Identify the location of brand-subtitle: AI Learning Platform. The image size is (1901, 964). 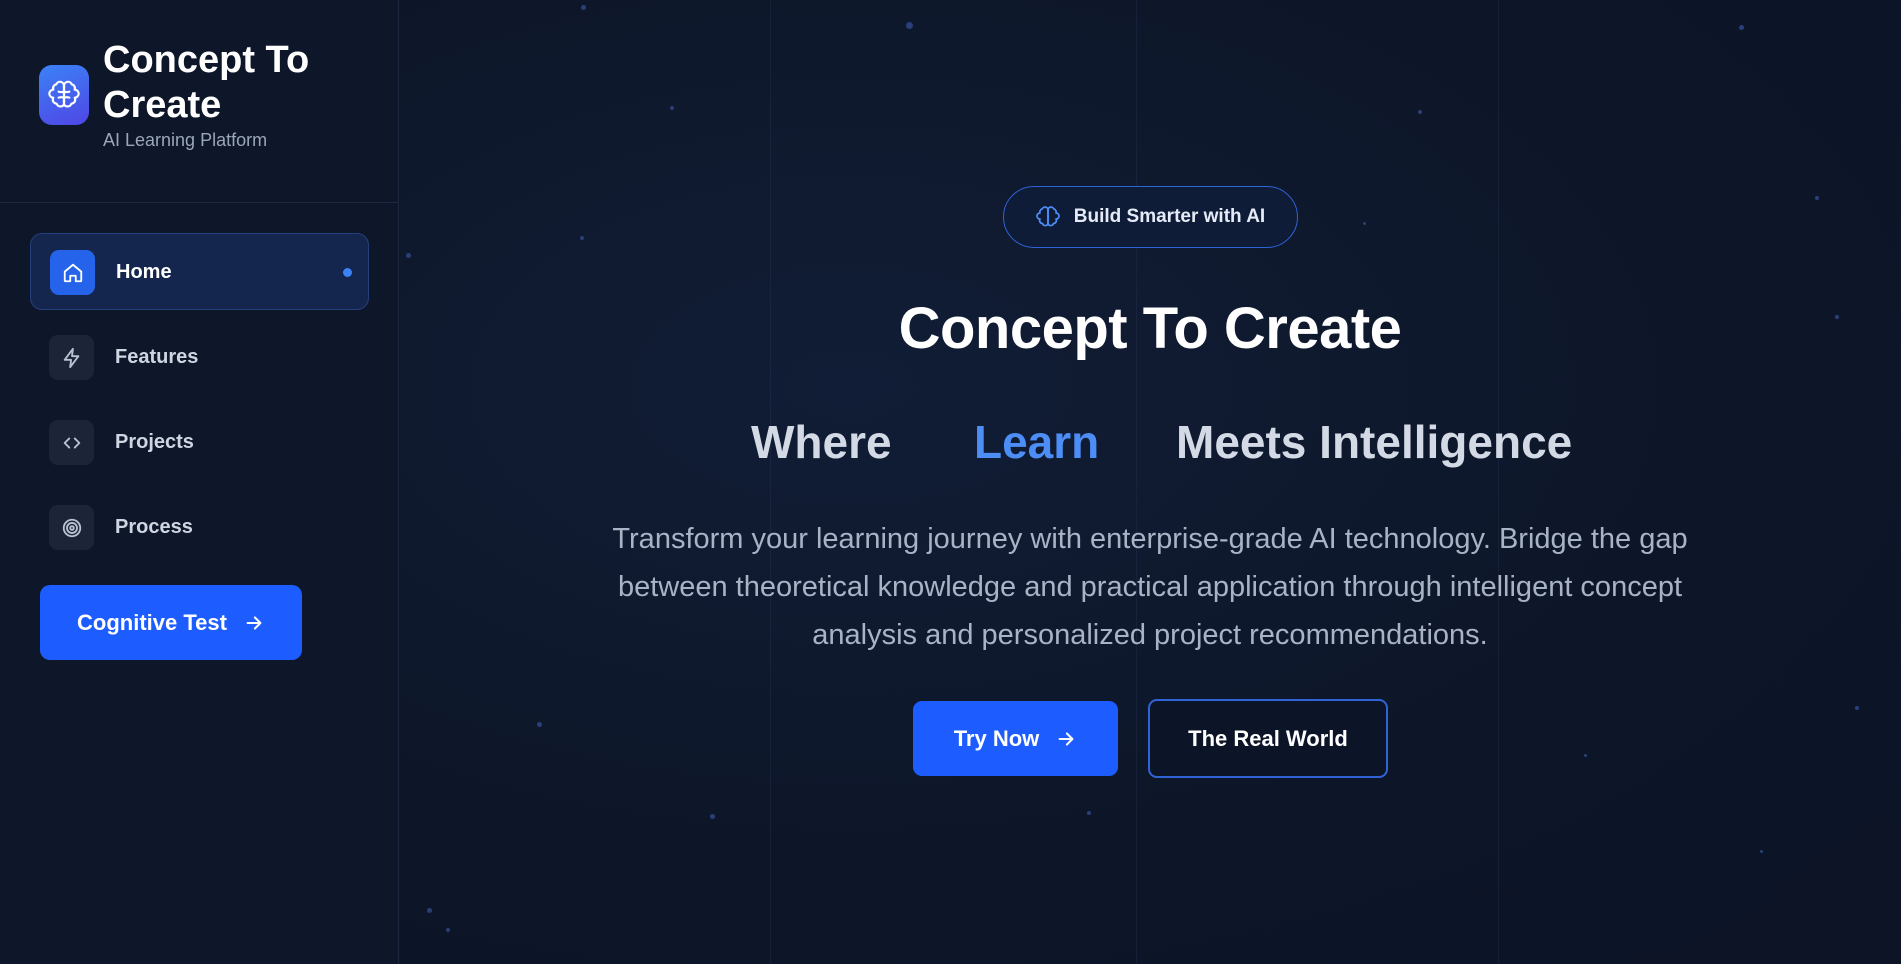
(185, 140).